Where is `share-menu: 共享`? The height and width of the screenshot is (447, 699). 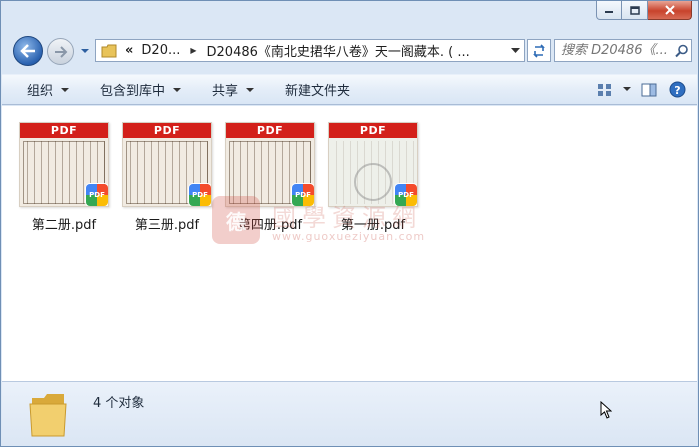
share-menu: 共享 is located at coordinates (226, 89).